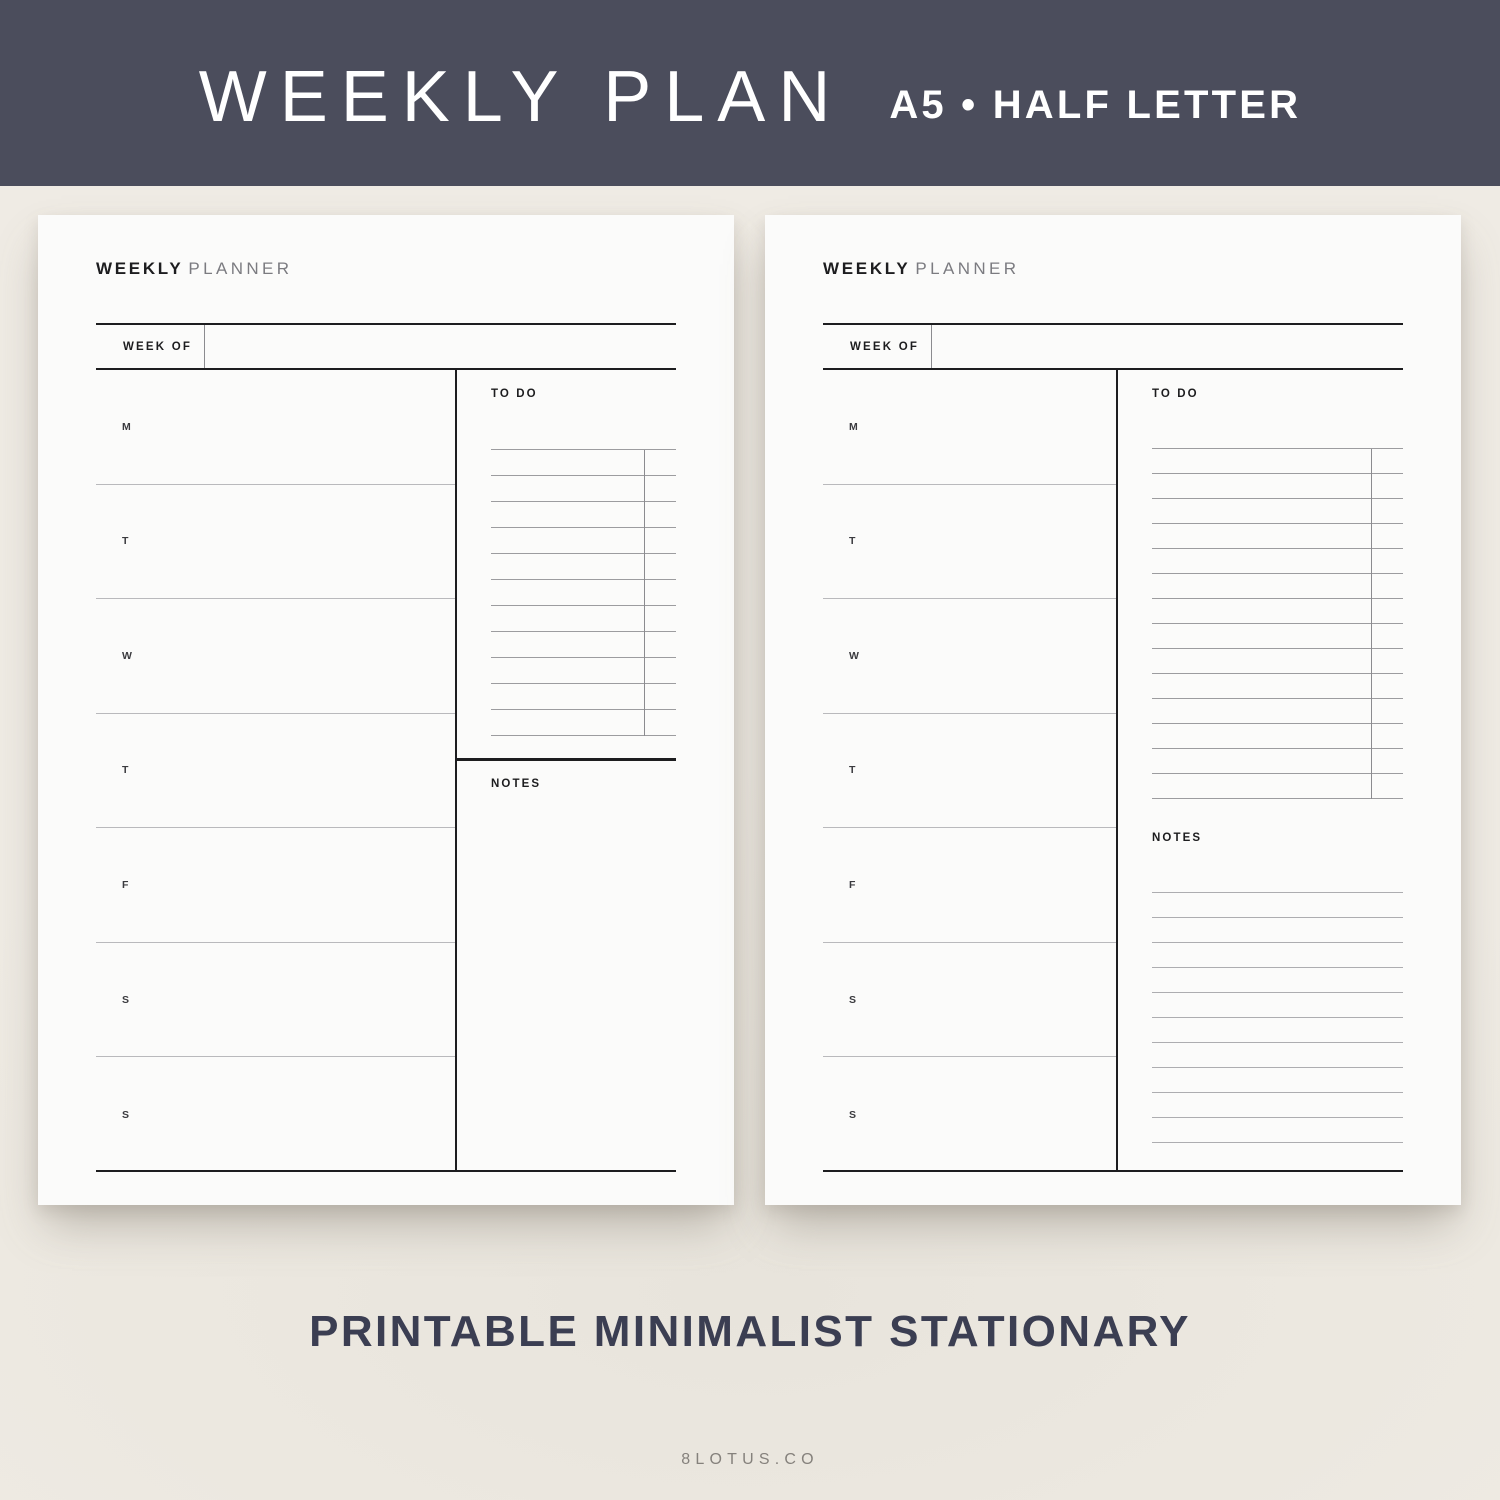 Image resolution: width=1500 pixels, height=1500 pixels. What do you see at coordinates (521, 97) in the screenshot?
I see `poster-title: WEEKLY PLAN` at bounding box center [521, 97].